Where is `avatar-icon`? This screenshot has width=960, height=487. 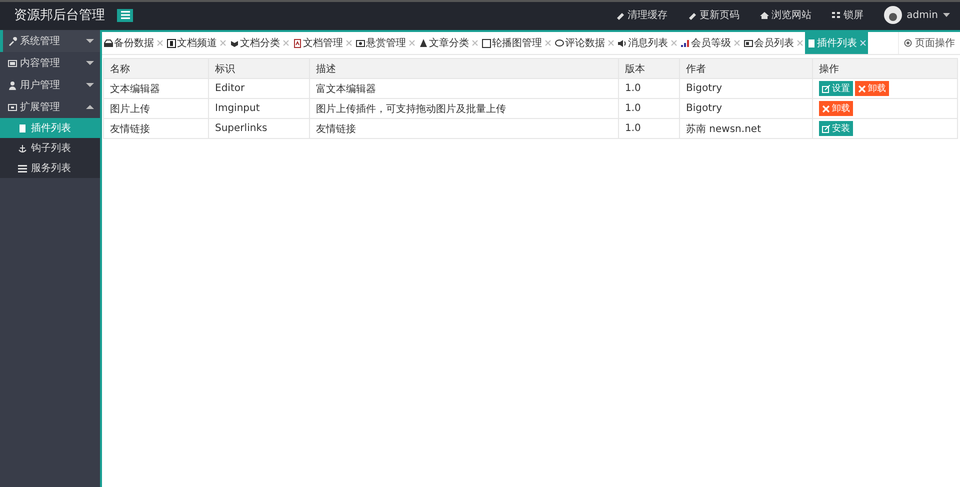 avatar-icon is located at coordinates (893, 15).